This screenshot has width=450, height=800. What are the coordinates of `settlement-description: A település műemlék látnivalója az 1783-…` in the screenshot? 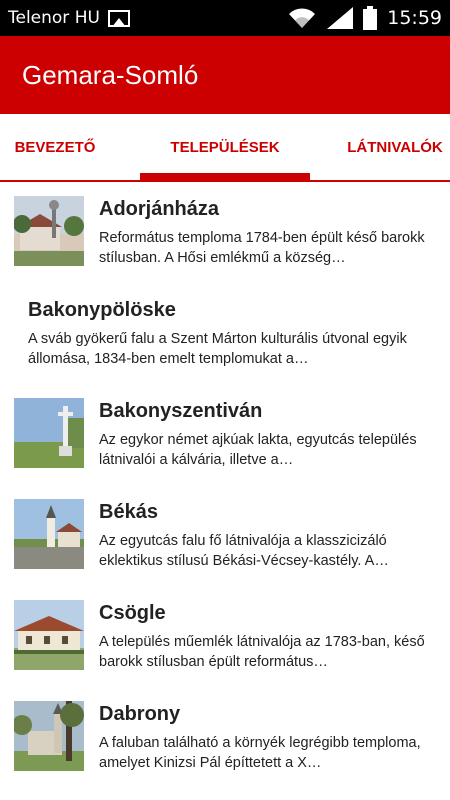 It's located at (262, 652).